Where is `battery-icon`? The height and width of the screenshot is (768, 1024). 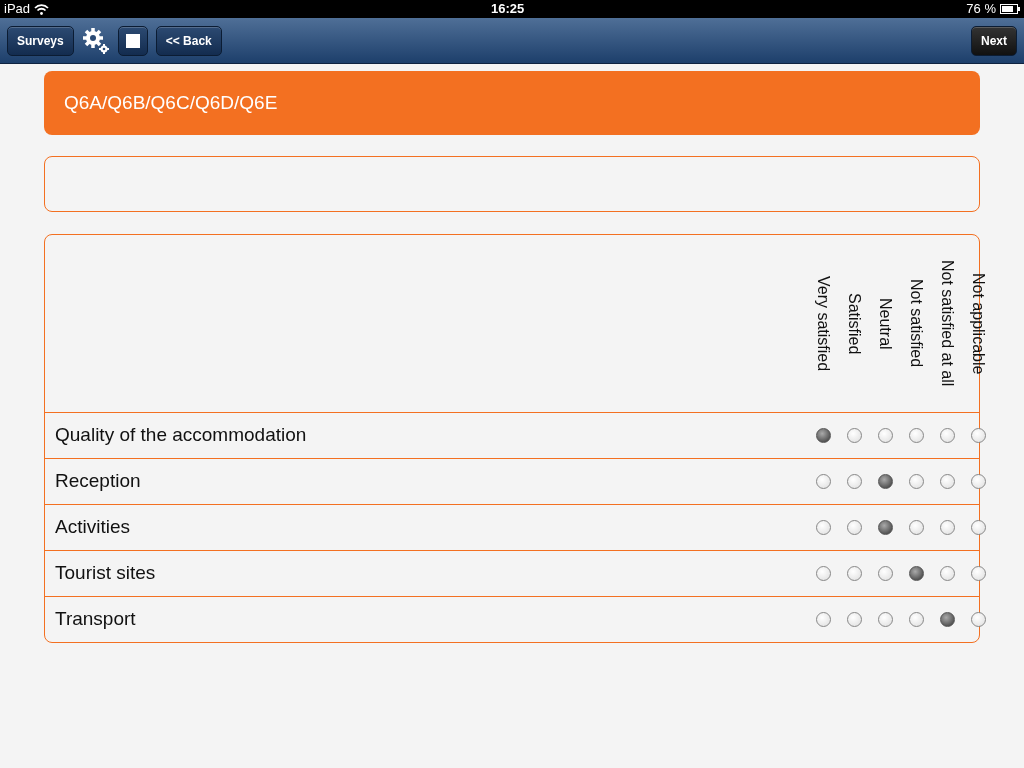
battery-icon is located at coordinates (1010, 9).